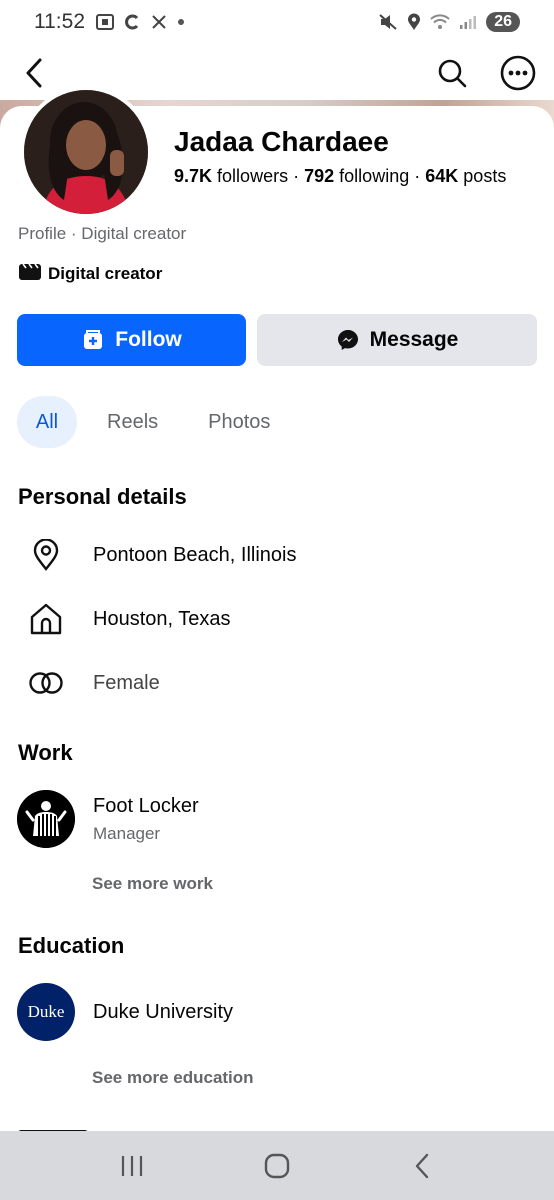 This screenshot has height=1200, width=554. I want to click on profile-avatar, so click(86, 152).